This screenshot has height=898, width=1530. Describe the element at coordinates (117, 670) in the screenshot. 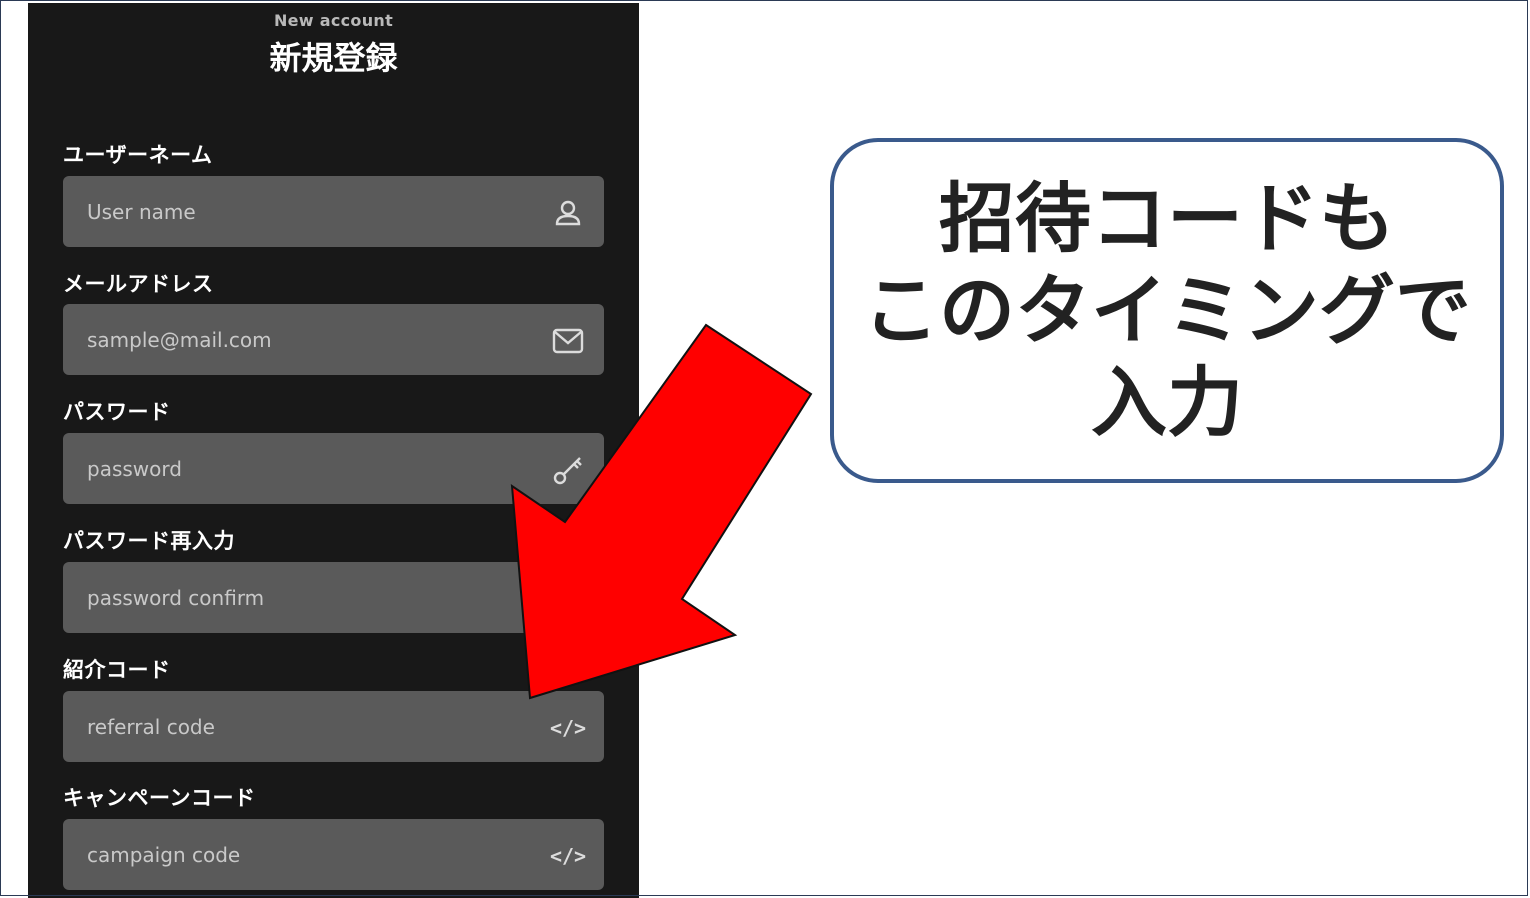

I see `referral-code-label: 紹介コード` at that location.